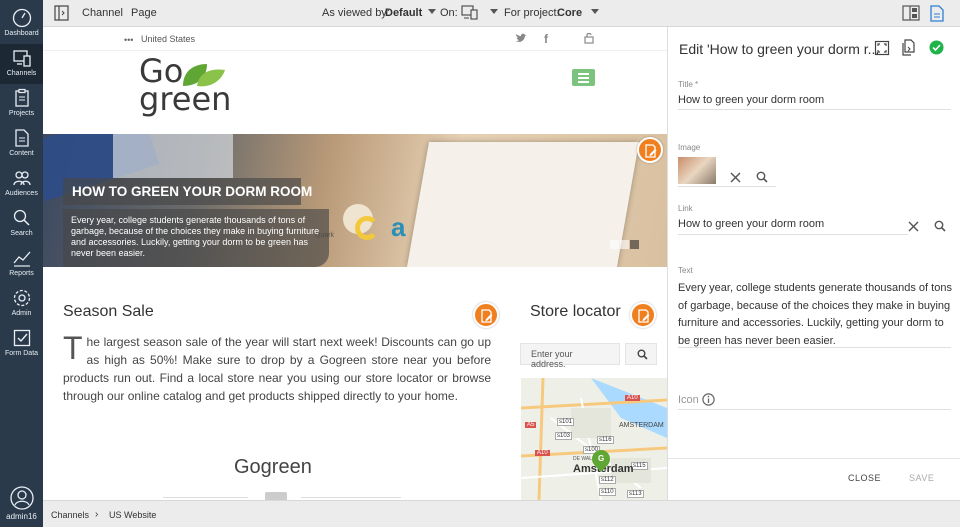 The width and height of the screenshot is (960, 527). I want to click on project-value: Core, so click(569, 13).